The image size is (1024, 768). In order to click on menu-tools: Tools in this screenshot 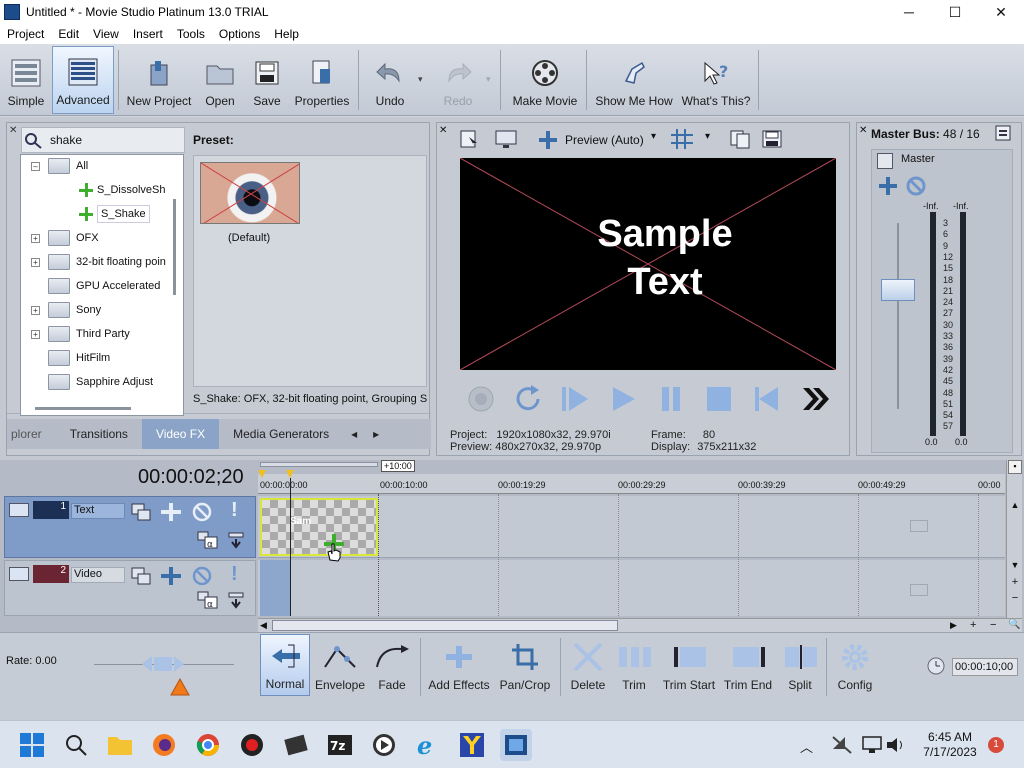, I will do `click(191, 34)`.